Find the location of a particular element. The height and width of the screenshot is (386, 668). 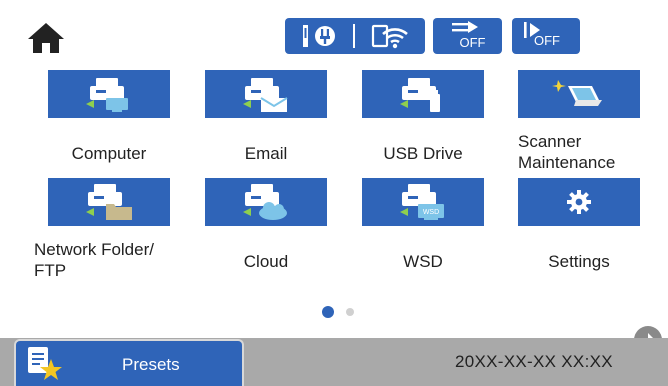

quiet-mode-off-label: OFF is located at coordinates (472, 42).